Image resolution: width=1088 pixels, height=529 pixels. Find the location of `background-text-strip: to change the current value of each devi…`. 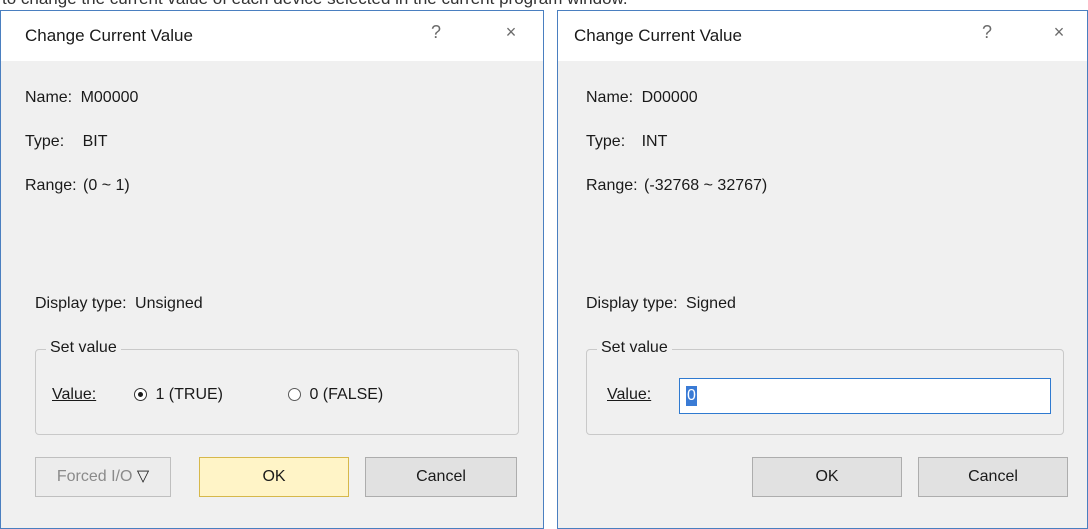

background-text-strip: to change the current value of each devi… is located at coordinates (544, 5).